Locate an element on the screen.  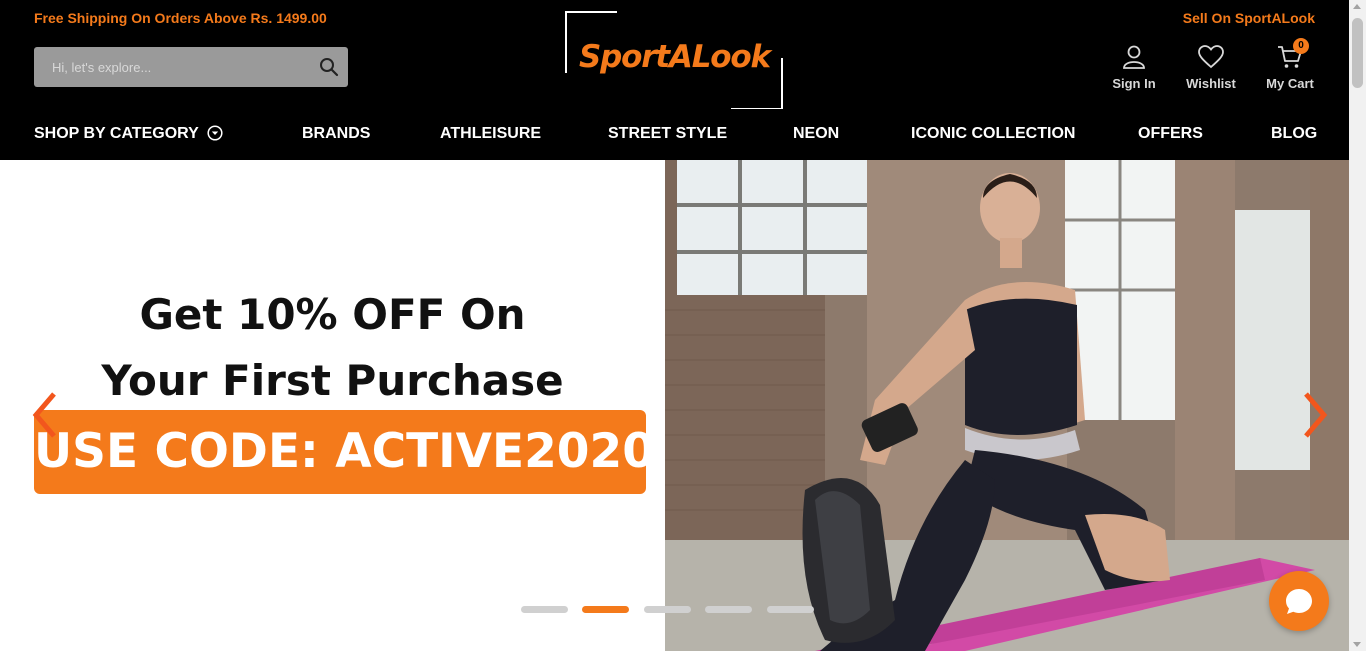
carousel-next-button is located at coordinates (1315, 415).